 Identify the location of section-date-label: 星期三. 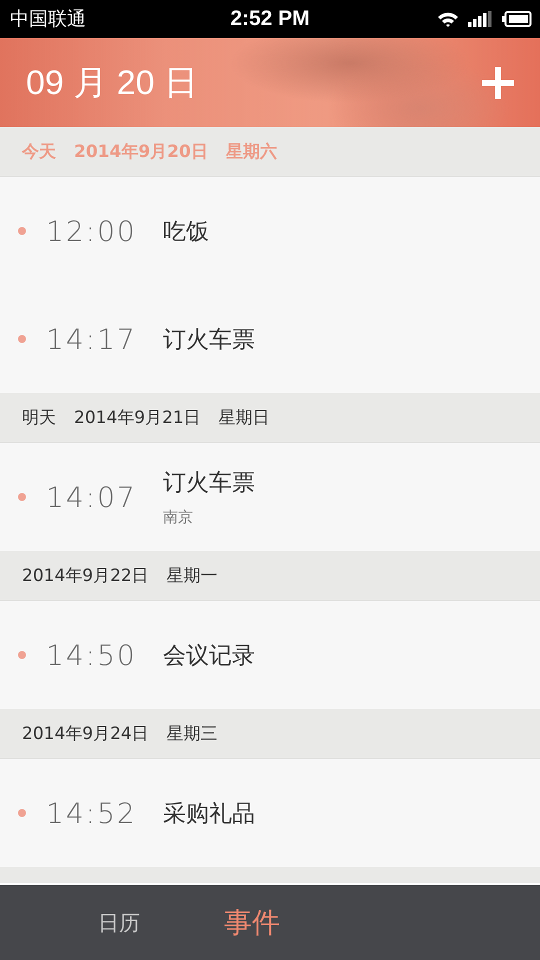
(192, 734).